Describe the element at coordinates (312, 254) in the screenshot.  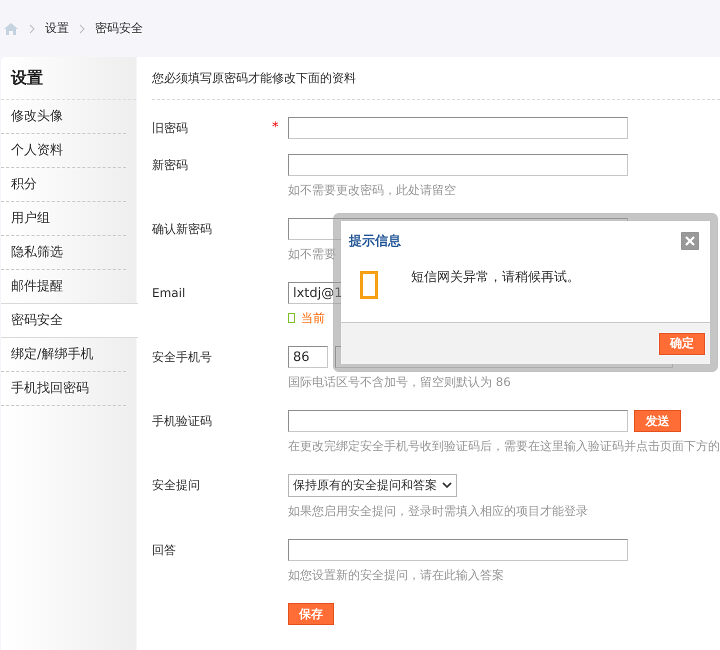
I see `hint-text: 如不需要` at that location.